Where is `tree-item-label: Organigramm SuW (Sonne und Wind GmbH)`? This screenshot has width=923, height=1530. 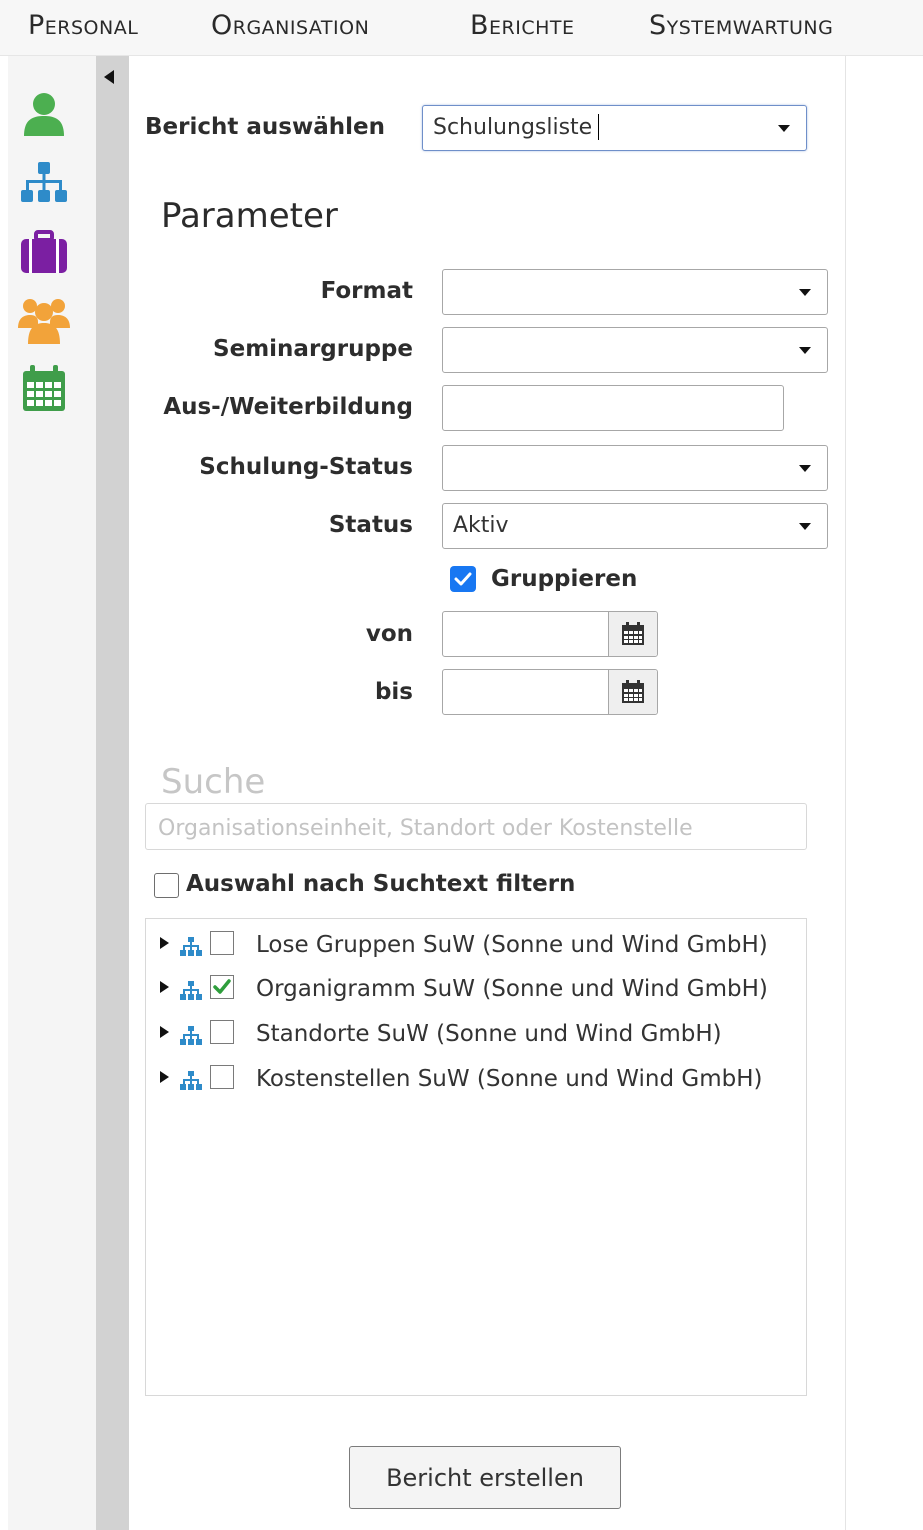
tree-item-label: Organigramm SuW (Sonne und Wind GmbH) is located at coordinates (512, 989).